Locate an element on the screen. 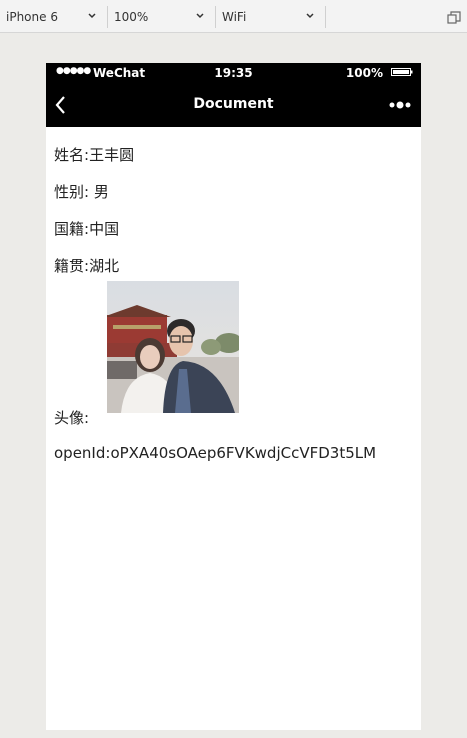  nationality-row: 国籍:中国 is located at coordinates (86, 228).